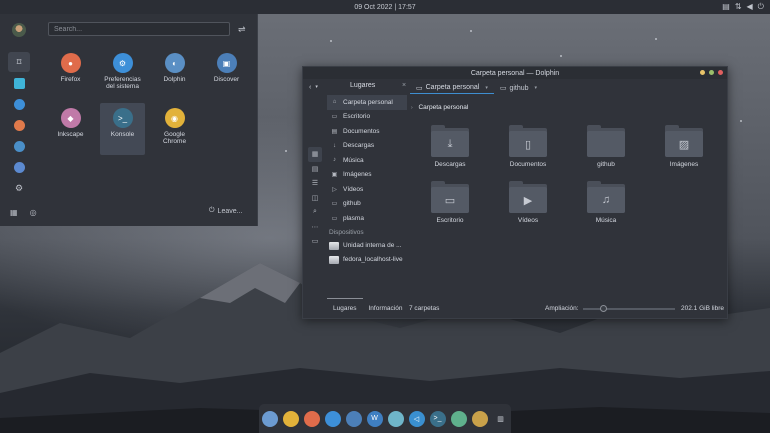  I want to click on libreoffice-writer-icon: W, so click(374, 418).